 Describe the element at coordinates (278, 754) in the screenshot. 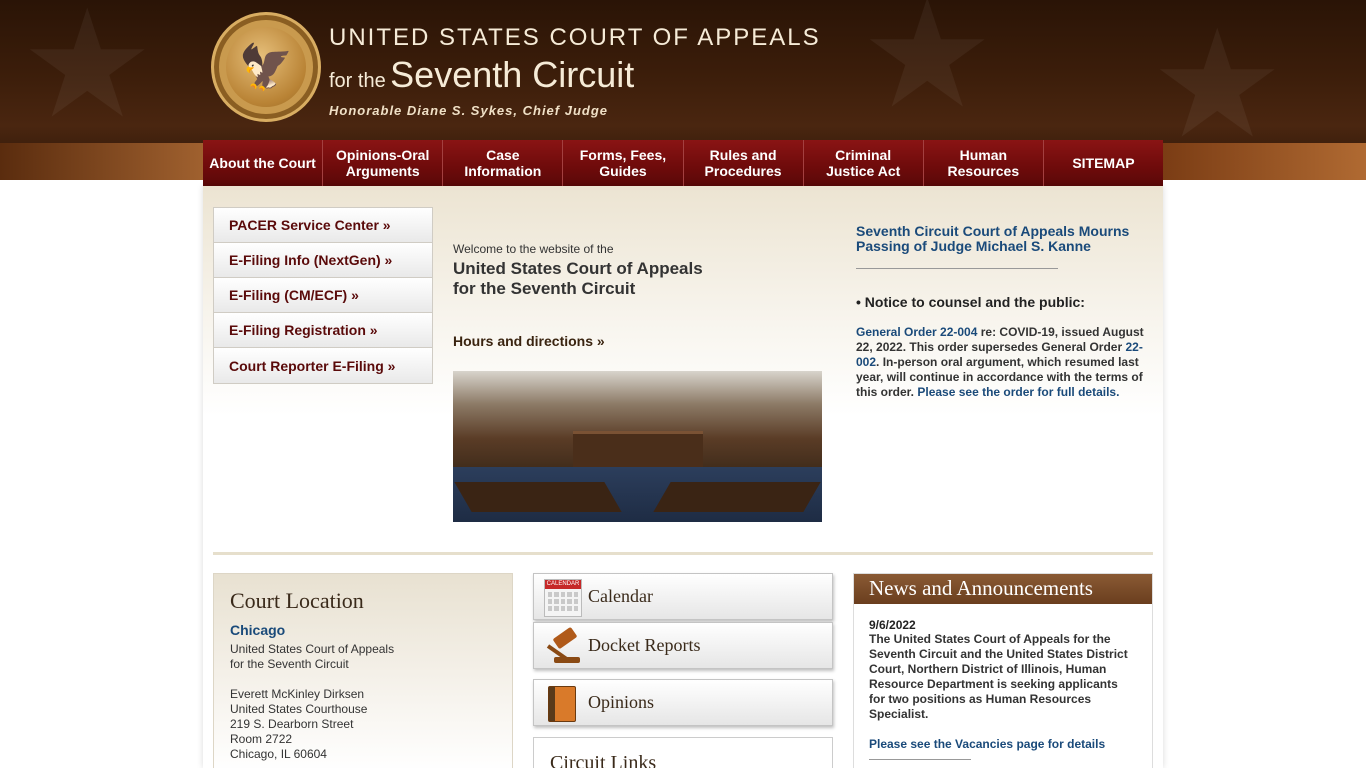

I see `address-line: Chicago, IL 60604` at that location.